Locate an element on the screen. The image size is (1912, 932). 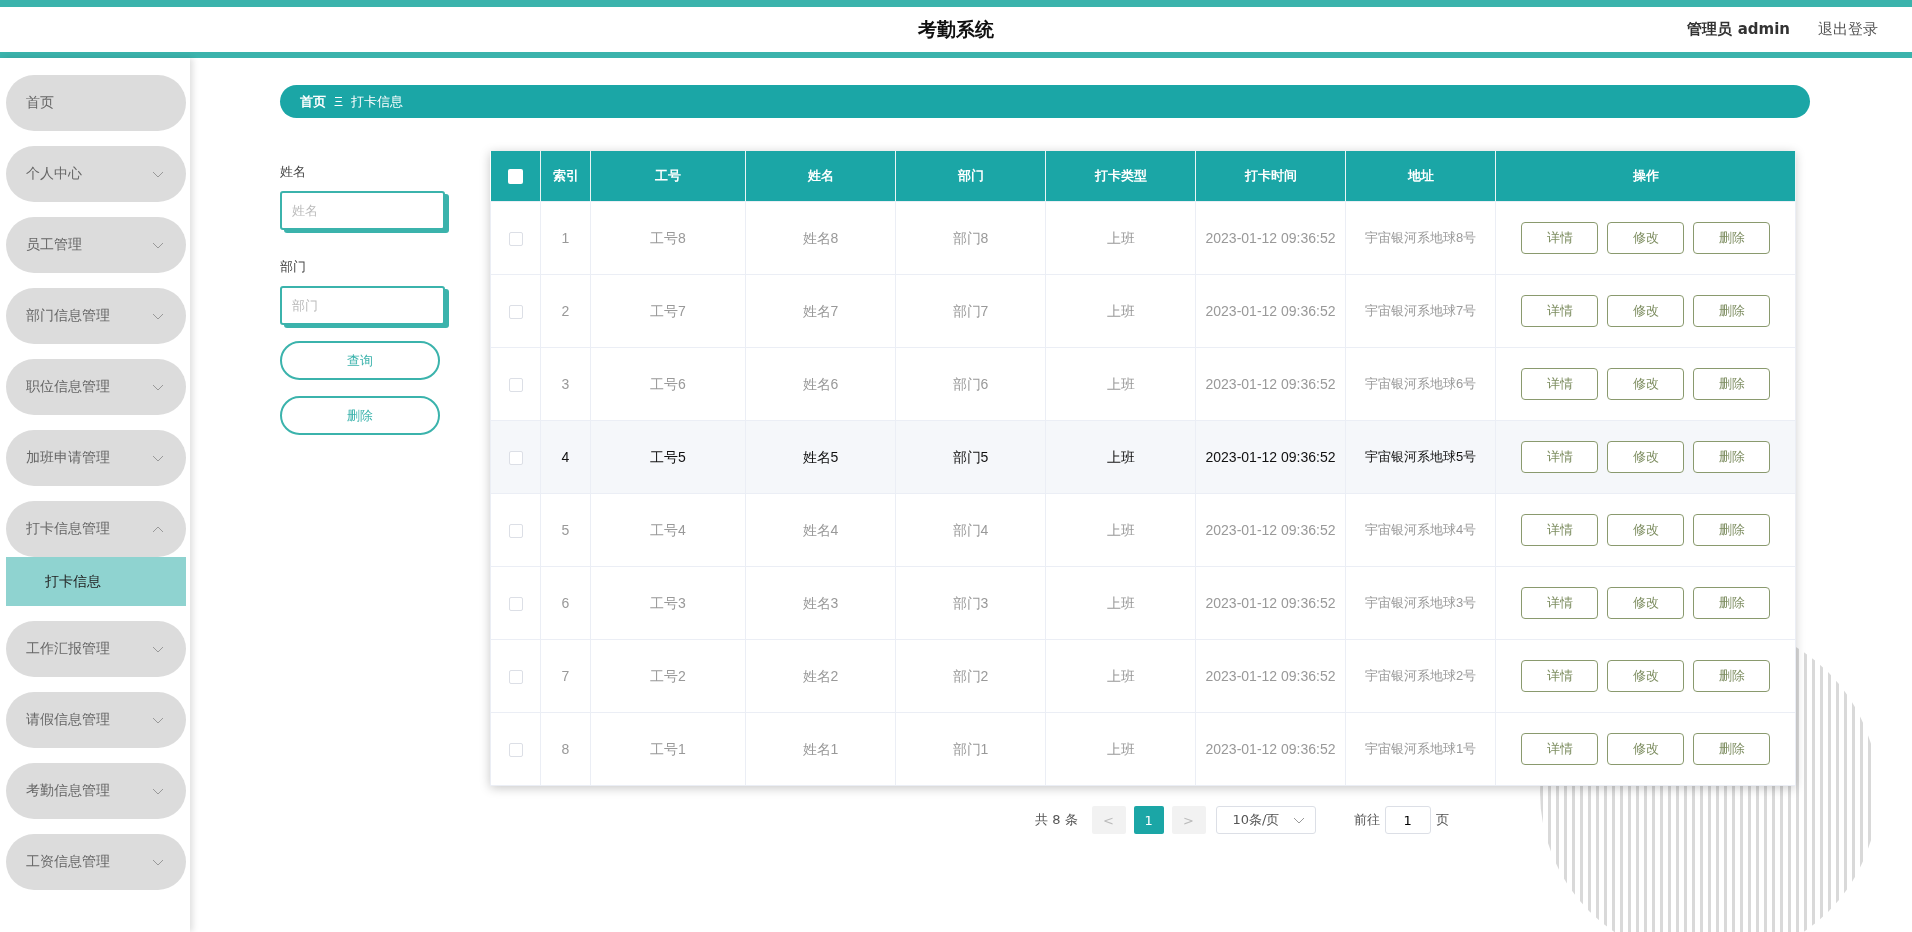
table-cell: 宇宙银河系地球7号 is located at coordinates (1420, 311).